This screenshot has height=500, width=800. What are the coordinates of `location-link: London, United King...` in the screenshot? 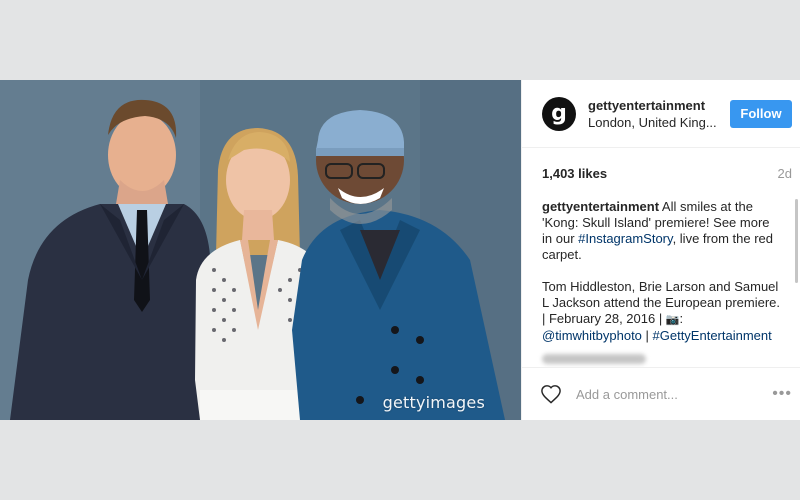 It's located at (659, 122).